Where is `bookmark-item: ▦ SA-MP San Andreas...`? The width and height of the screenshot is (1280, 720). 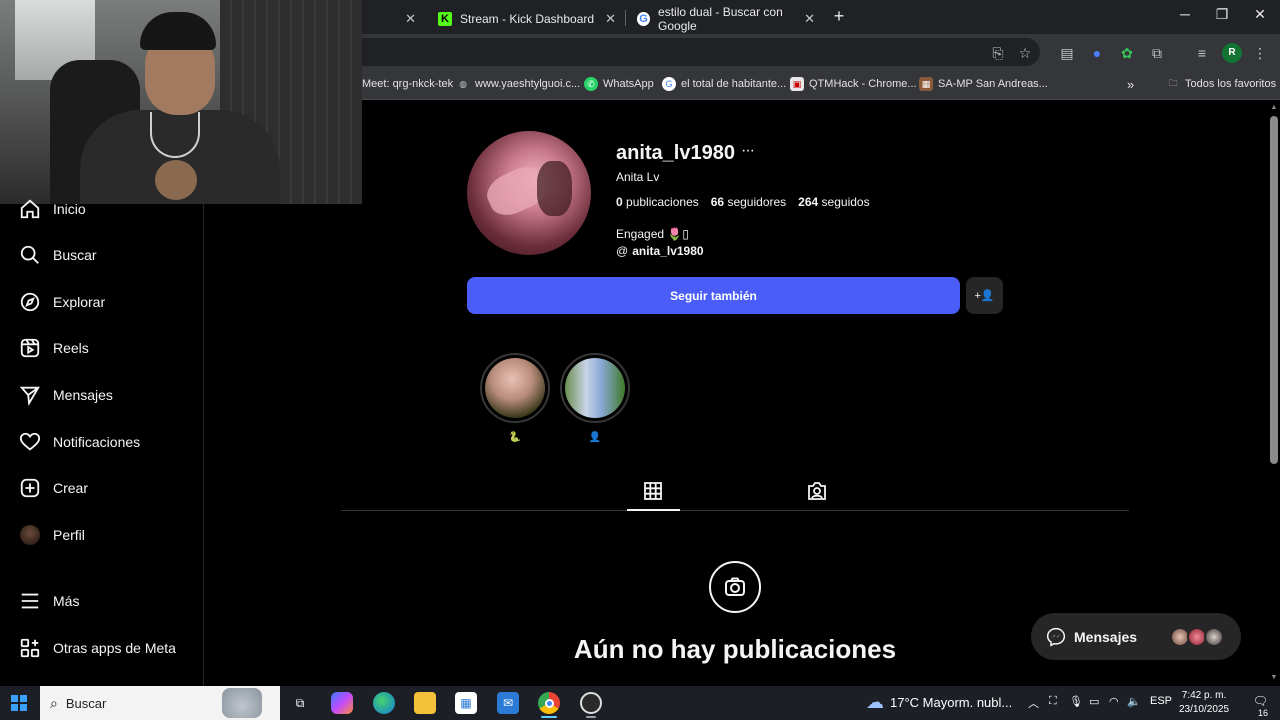
bookmark-item: ▦ SA-MP San Andreas... is located at coordinates (983, 84).